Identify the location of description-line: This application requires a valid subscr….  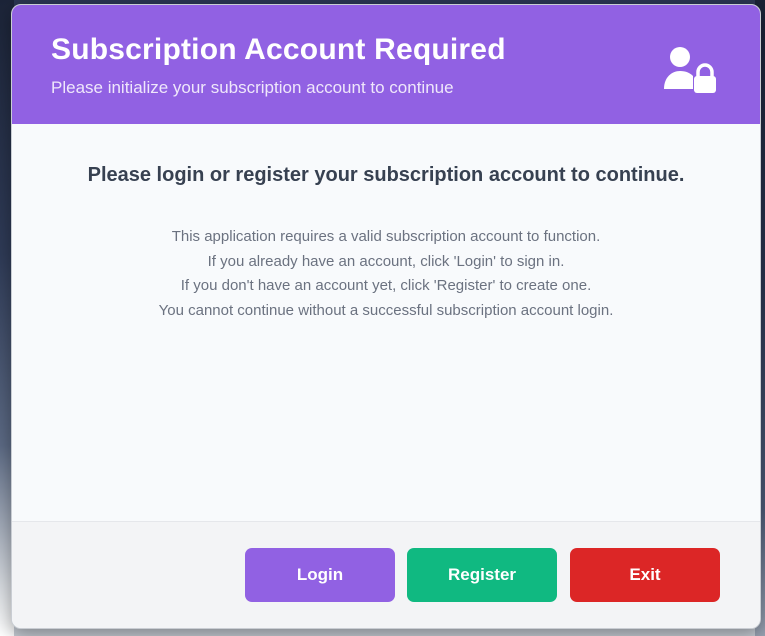
(386, 236).